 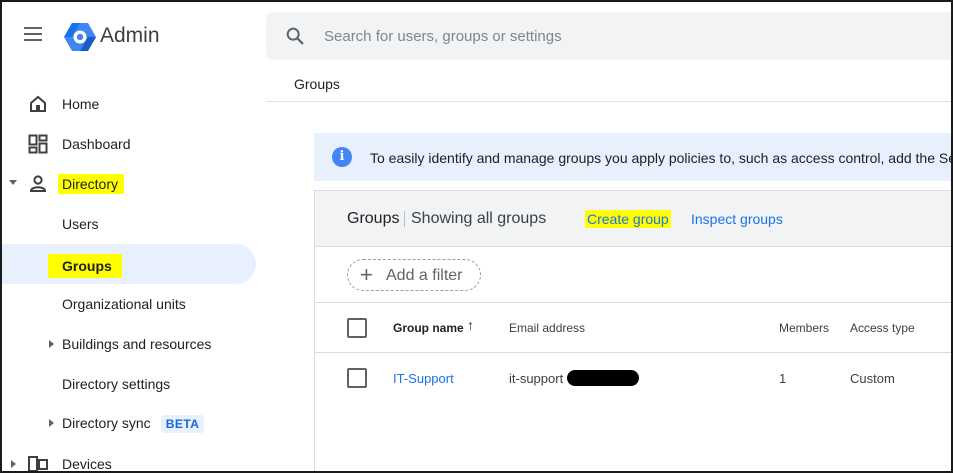 What do you see at coordinates (38, 144) in the screenshot?
I see `dashboard-icon` at bounding box center [38, 144].